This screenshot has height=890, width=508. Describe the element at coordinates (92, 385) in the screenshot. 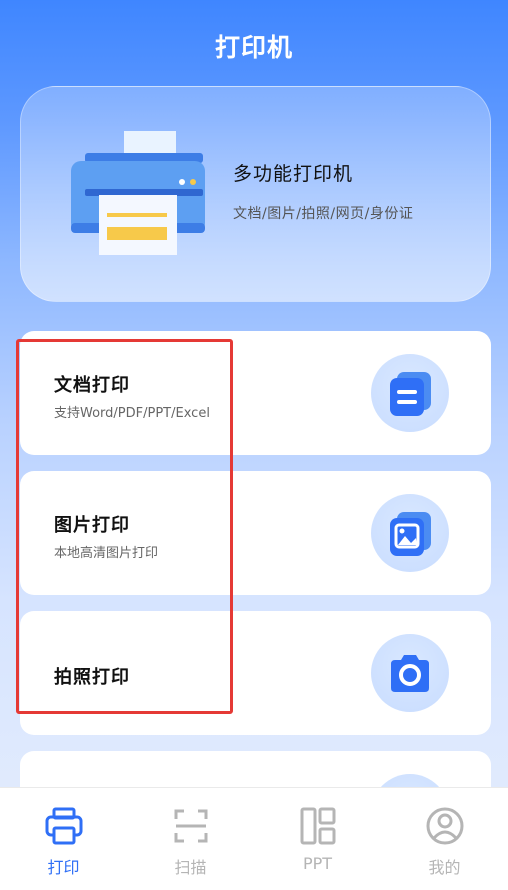

I see `card-title: 文档打印` at that location.